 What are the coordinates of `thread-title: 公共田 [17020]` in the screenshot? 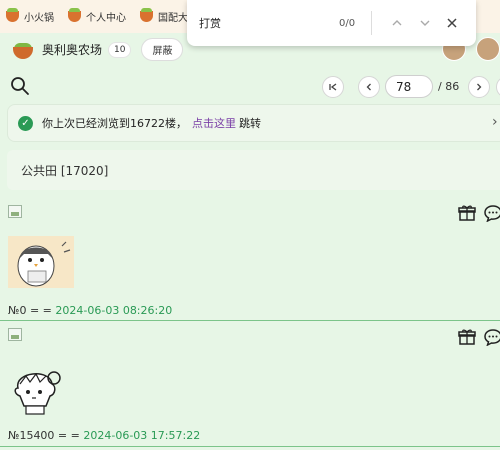 It's located at (253, 170).